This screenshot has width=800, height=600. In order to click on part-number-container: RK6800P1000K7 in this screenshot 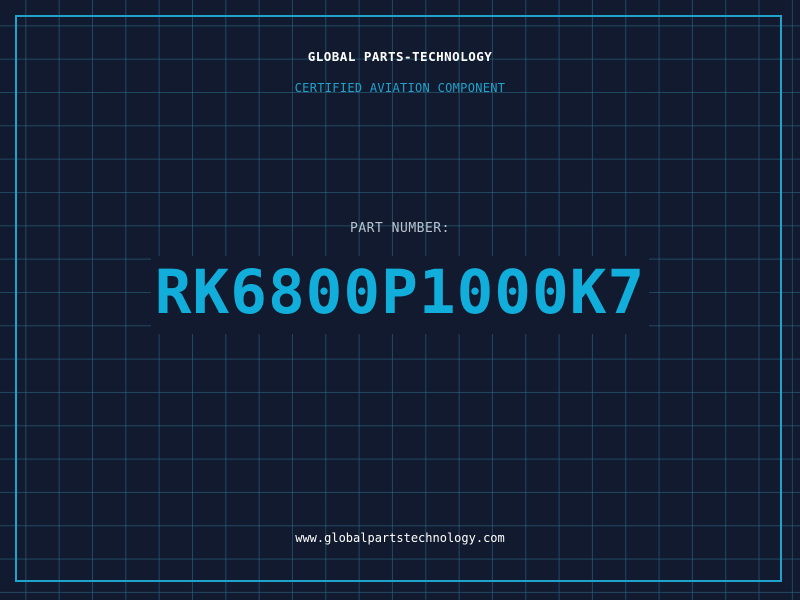, I will do `click(400, 295)`.